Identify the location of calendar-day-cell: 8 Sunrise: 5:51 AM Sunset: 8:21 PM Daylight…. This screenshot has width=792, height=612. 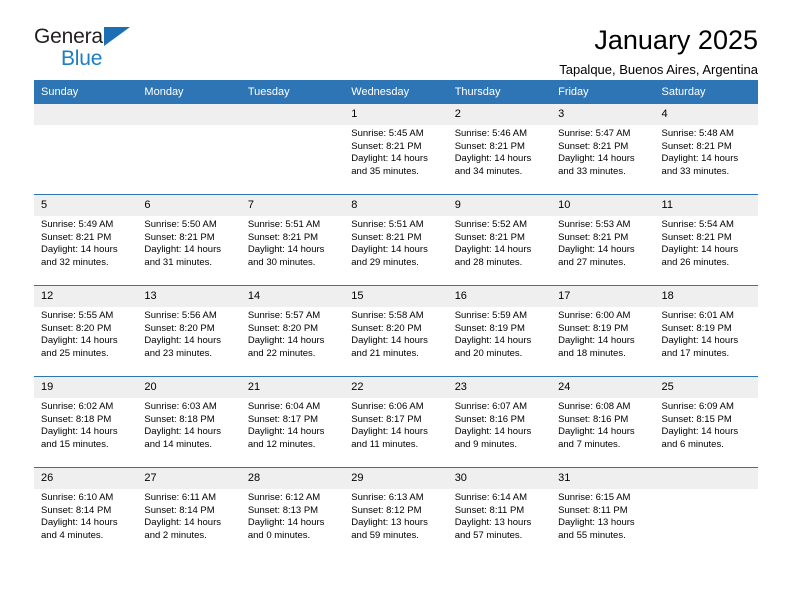
(396, 240).